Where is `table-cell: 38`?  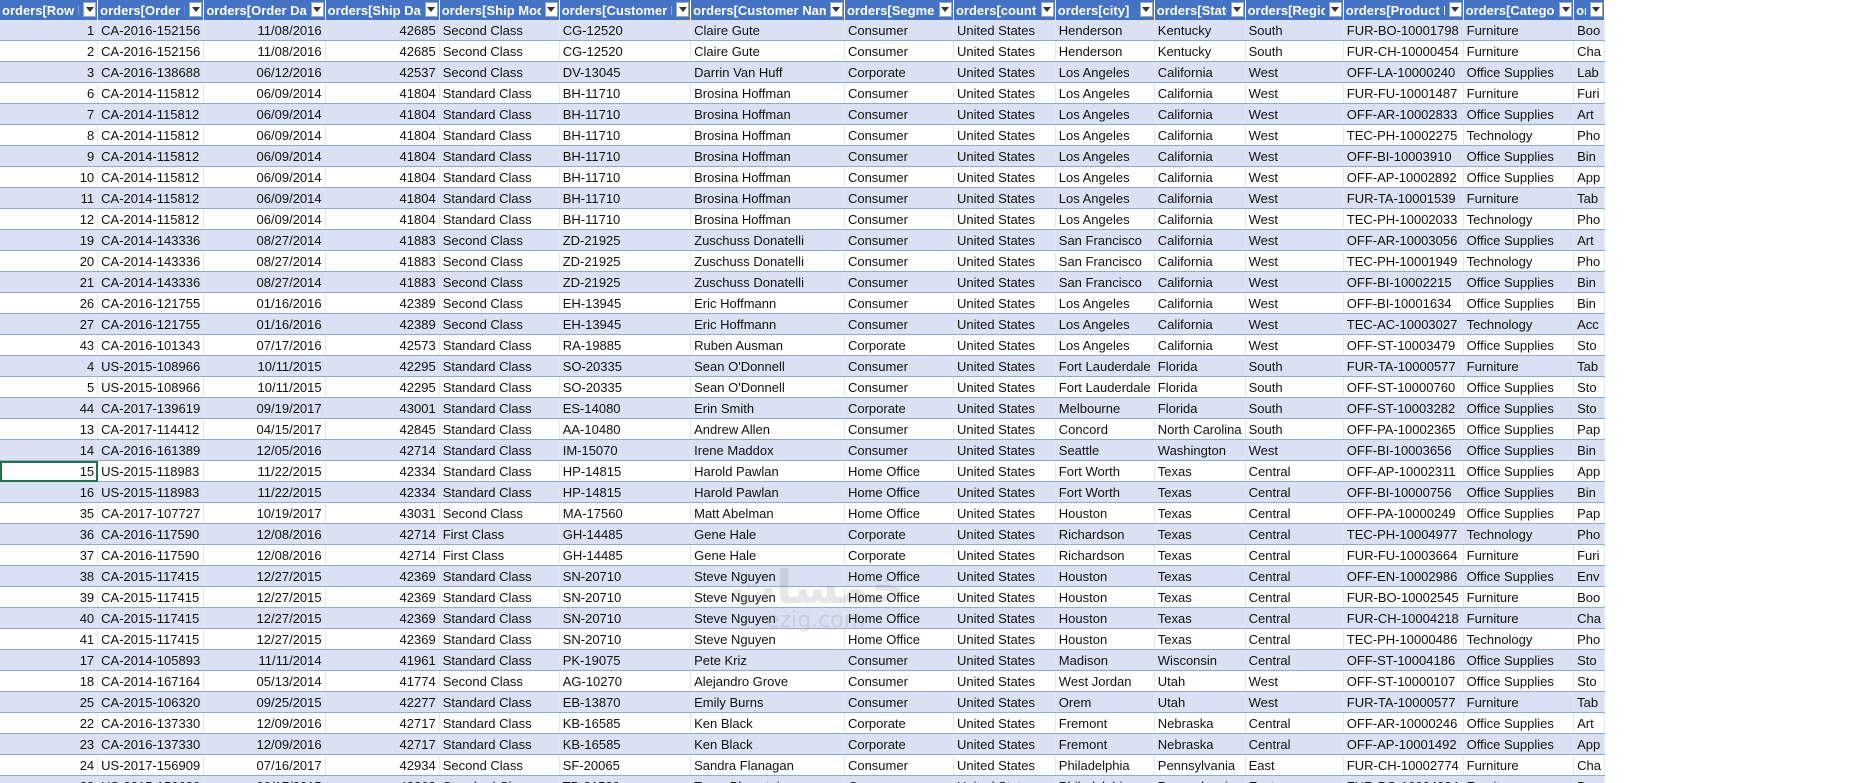
table-cell: 38 is located at coordinates (49, 576).